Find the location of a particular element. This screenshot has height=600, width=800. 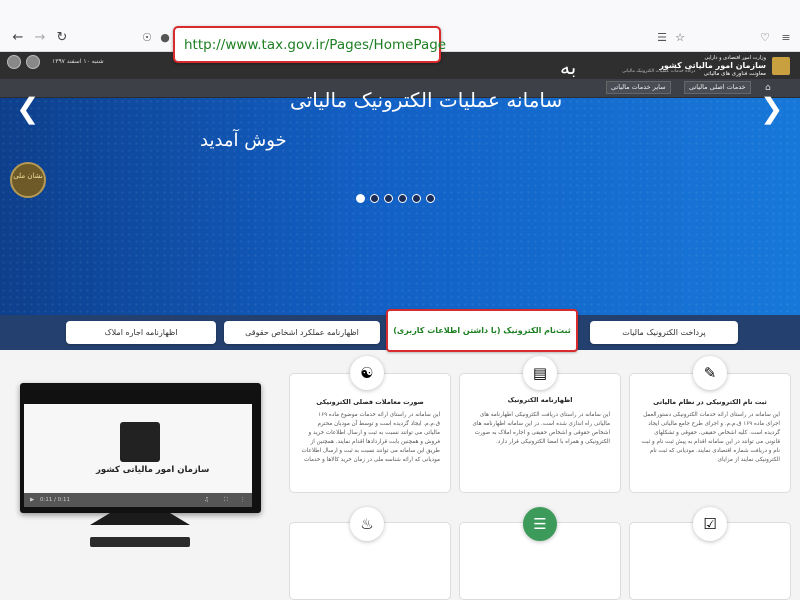

emblem-icon is located at coordinates (781, 66).